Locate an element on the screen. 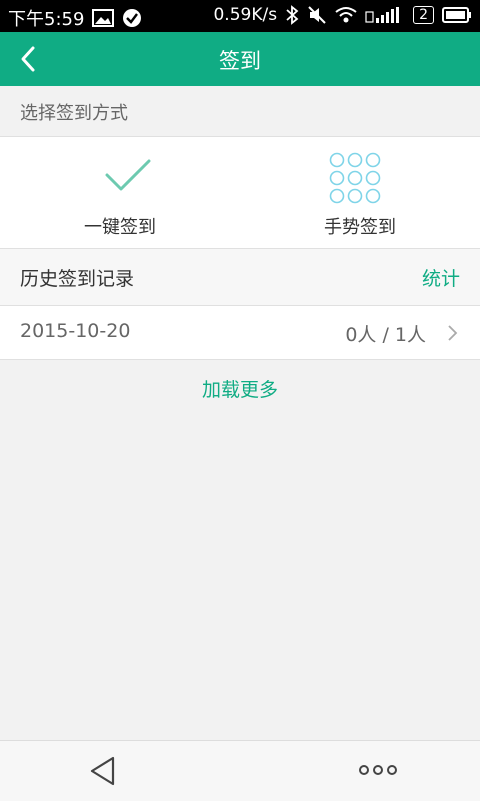 Image resolution: width=480 pixels, height=801 pixels. stats-link: 统计 is located at coordinates (441, 277).